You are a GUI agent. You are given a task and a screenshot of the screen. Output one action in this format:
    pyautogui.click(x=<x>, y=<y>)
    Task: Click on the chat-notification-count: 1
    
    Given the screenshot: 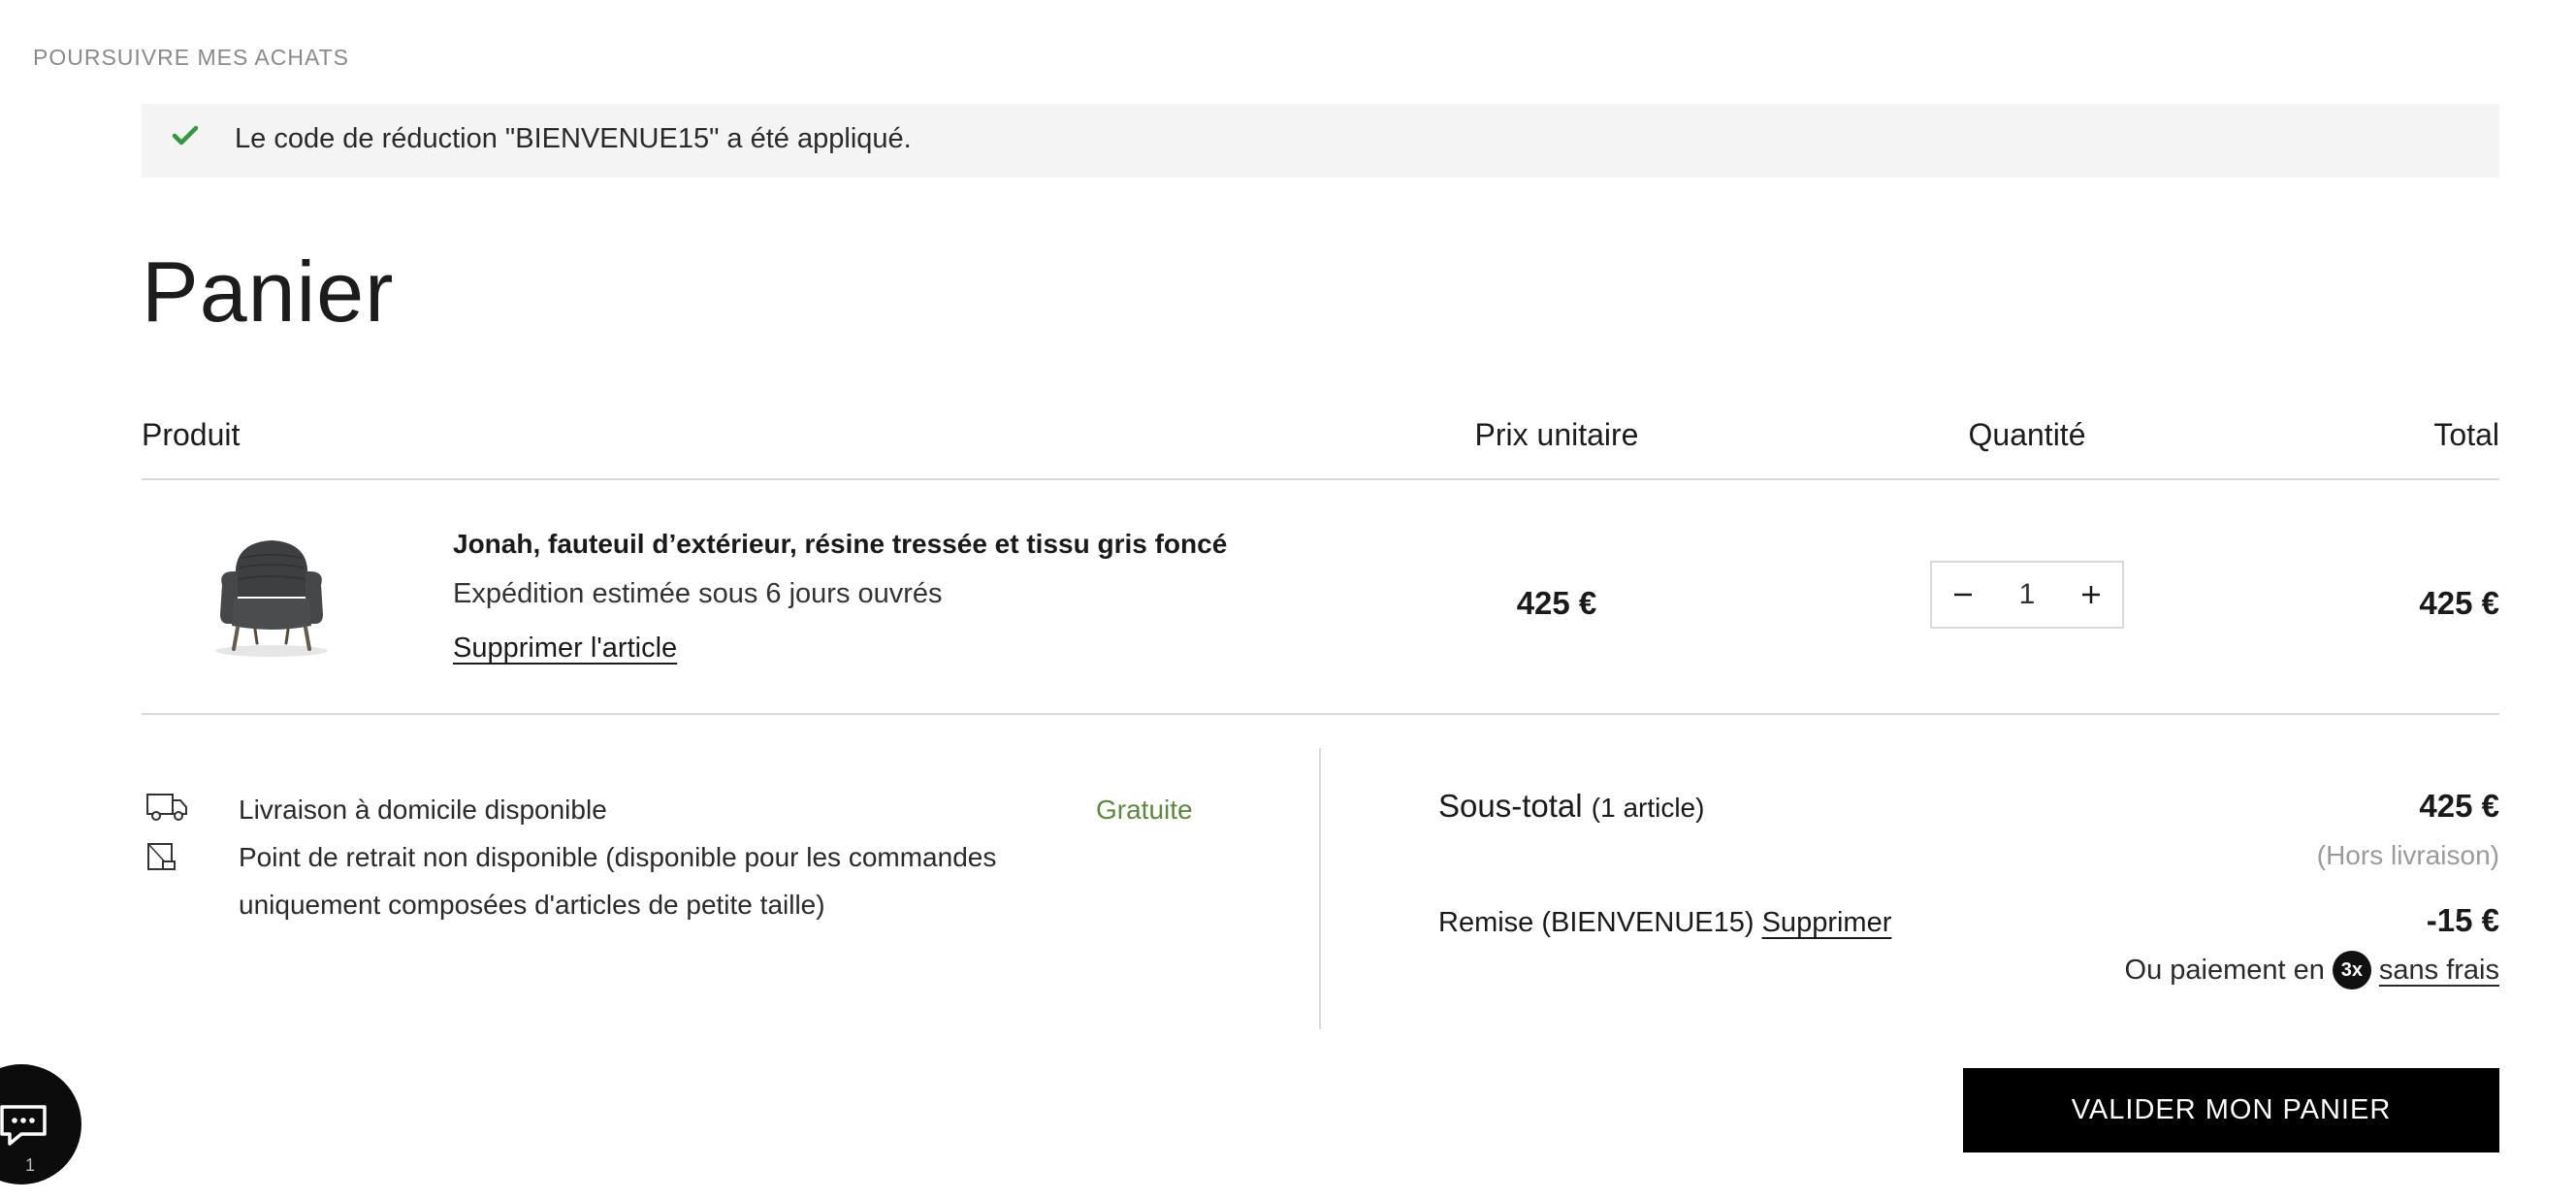 What is the action you would take?
    pyautogui.click(x=30, y=1165)
    